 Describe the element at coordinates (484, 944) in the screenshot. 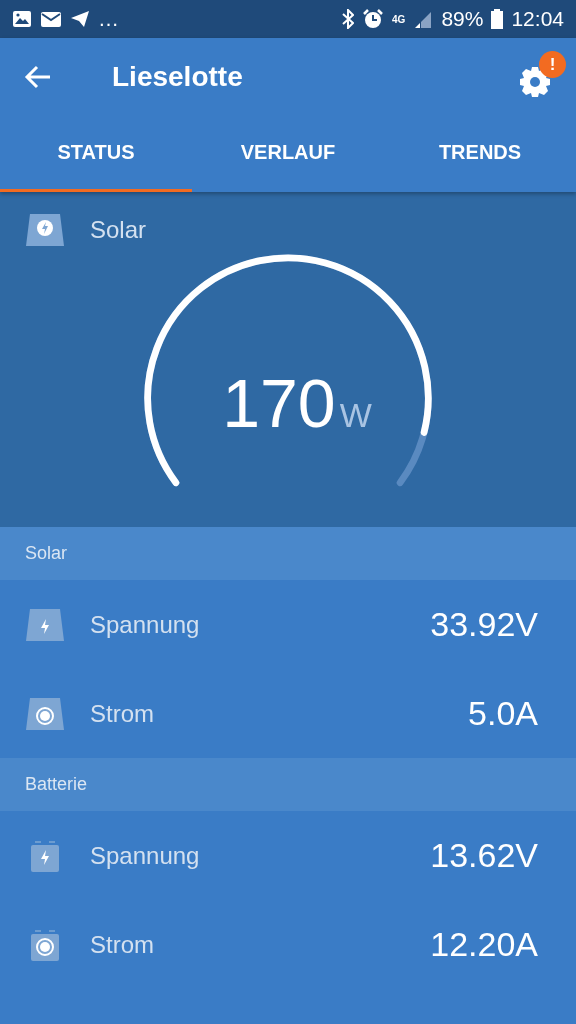

I see `row-value: 12.20A` at that location.